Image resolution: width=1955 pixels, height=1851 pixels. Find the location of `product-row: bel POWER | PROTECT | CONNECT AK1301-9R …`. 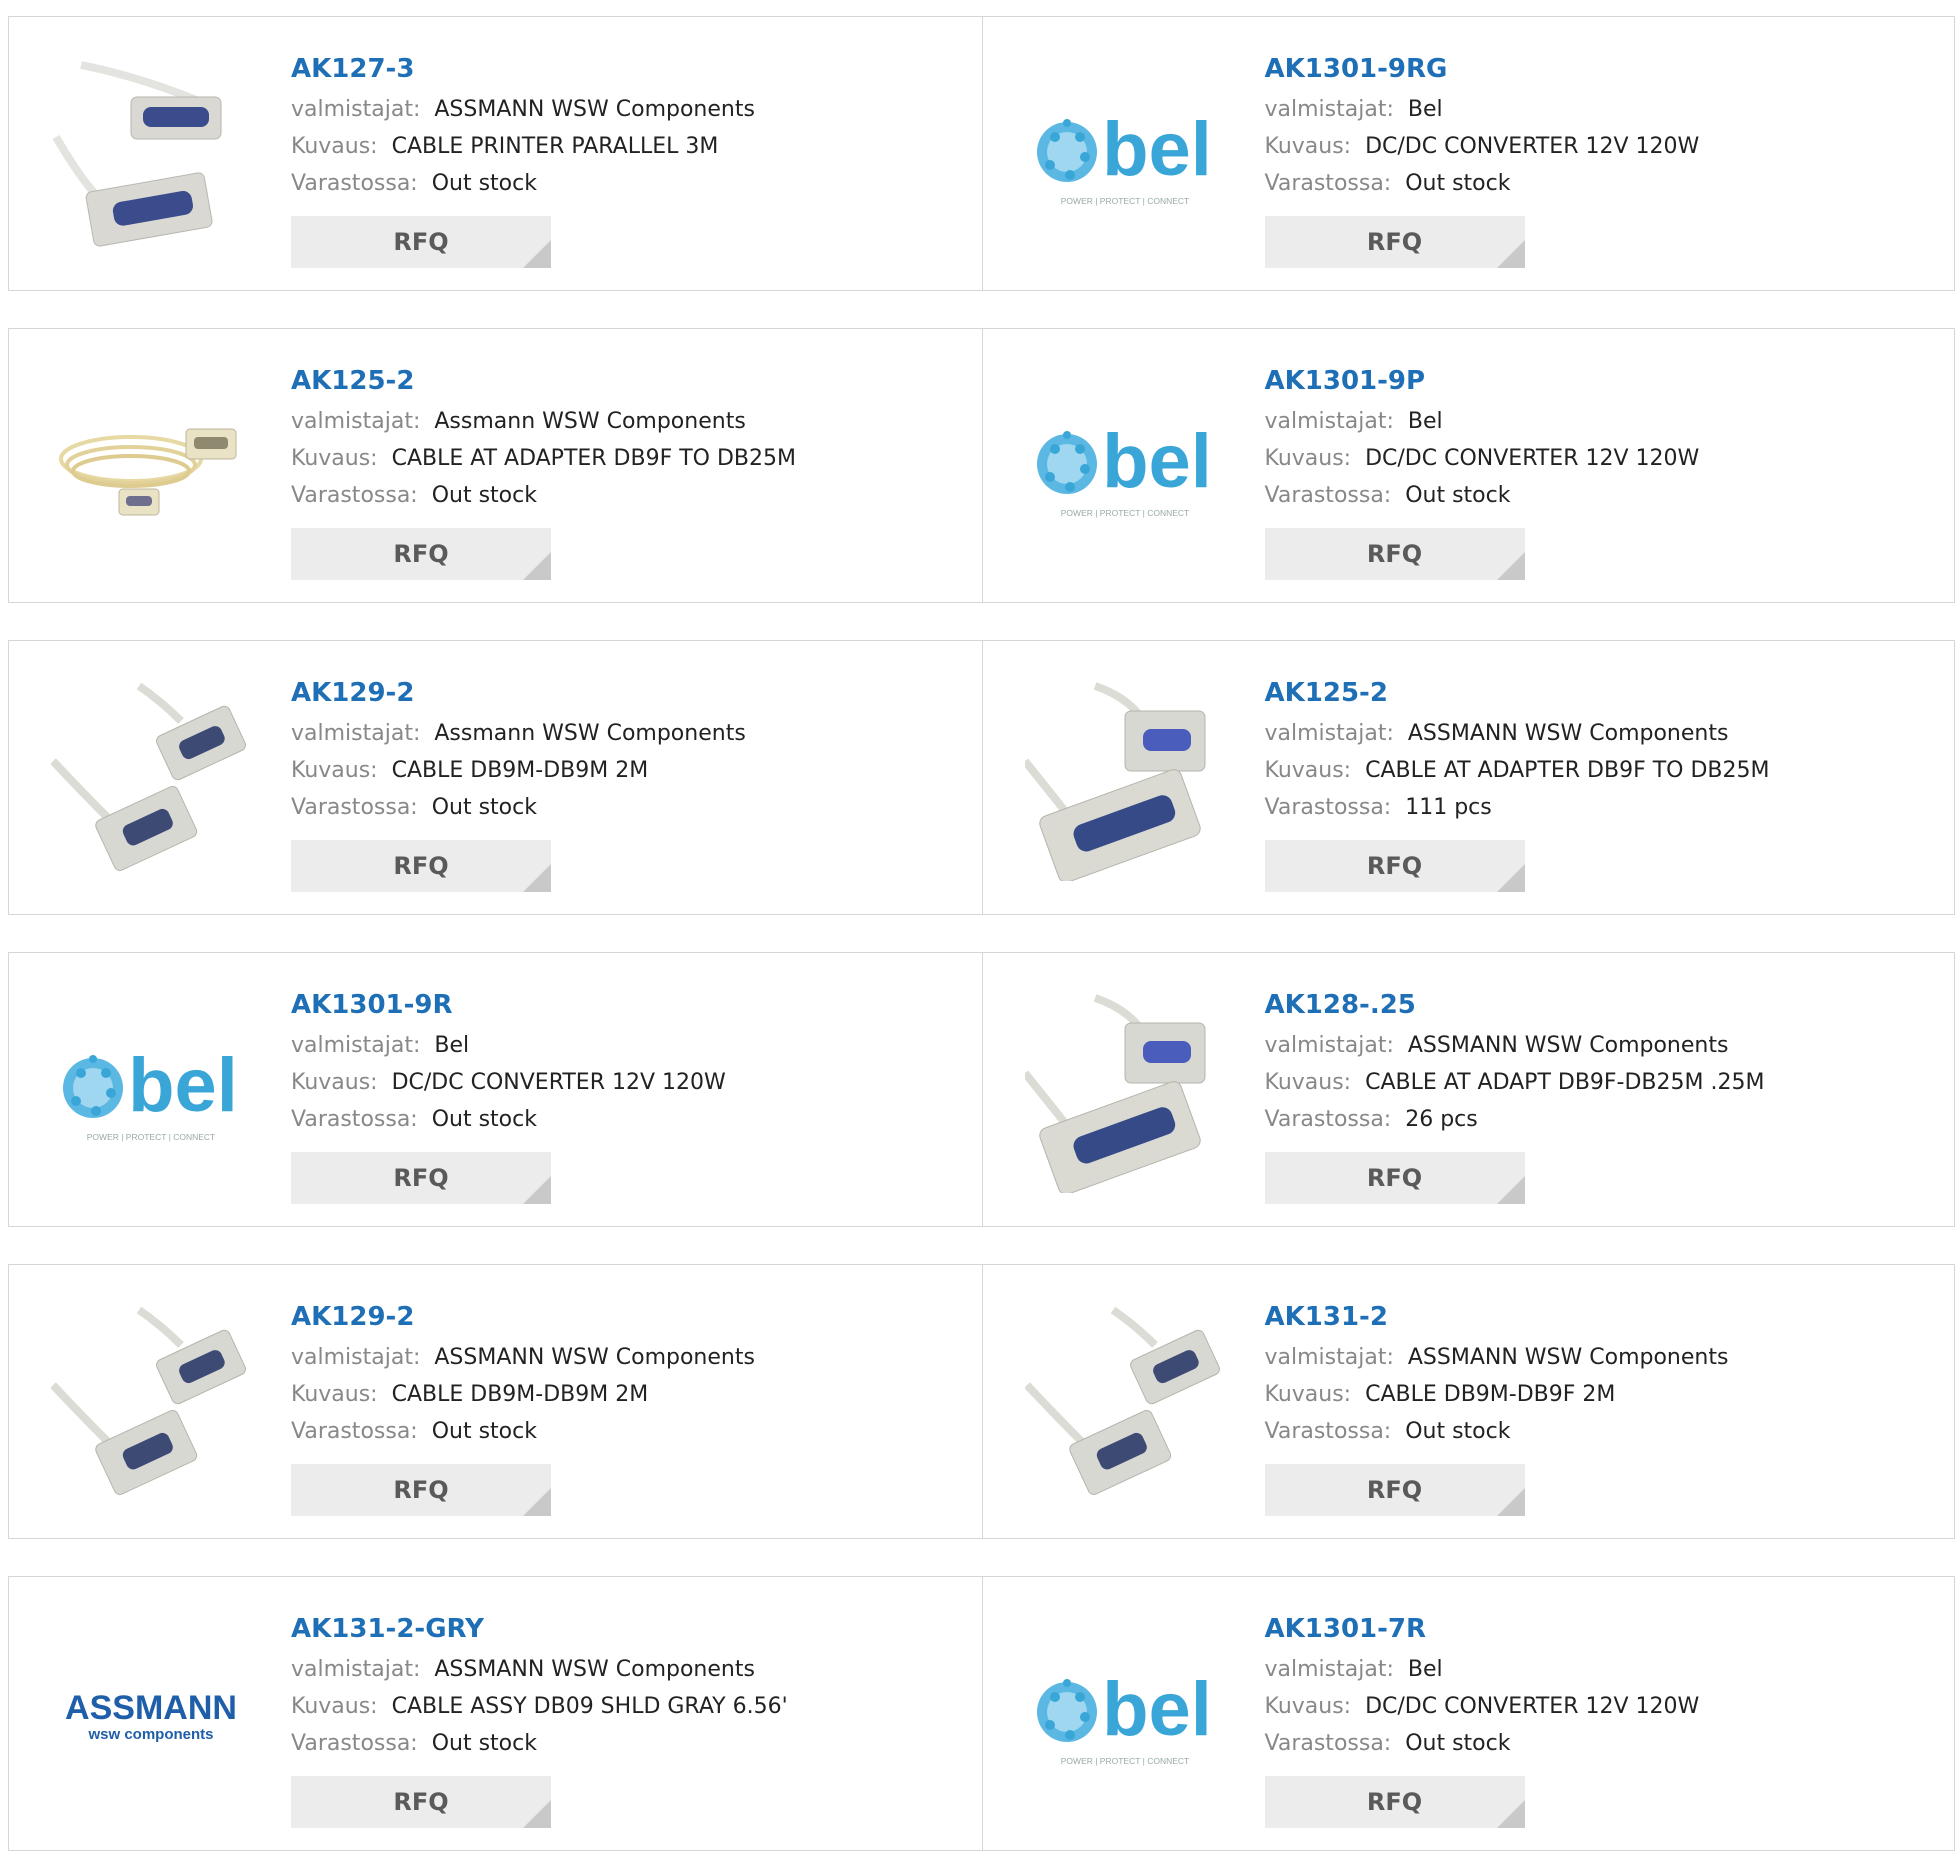

product-row: bel POWER | PROTECT | CONNECT AK1301-9R … is located at coordinates (981, 1089).